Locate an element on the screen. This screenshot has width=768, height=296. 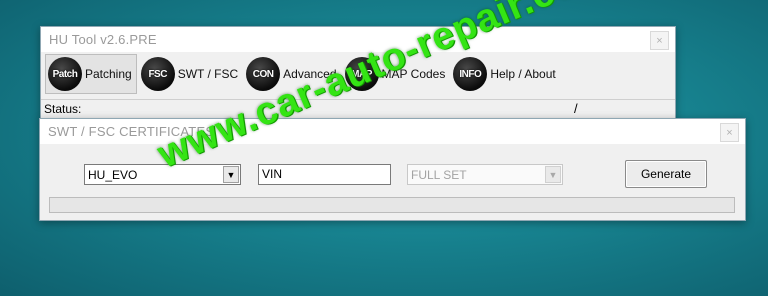
main-close-button: × is located at coordinates (659, 40).